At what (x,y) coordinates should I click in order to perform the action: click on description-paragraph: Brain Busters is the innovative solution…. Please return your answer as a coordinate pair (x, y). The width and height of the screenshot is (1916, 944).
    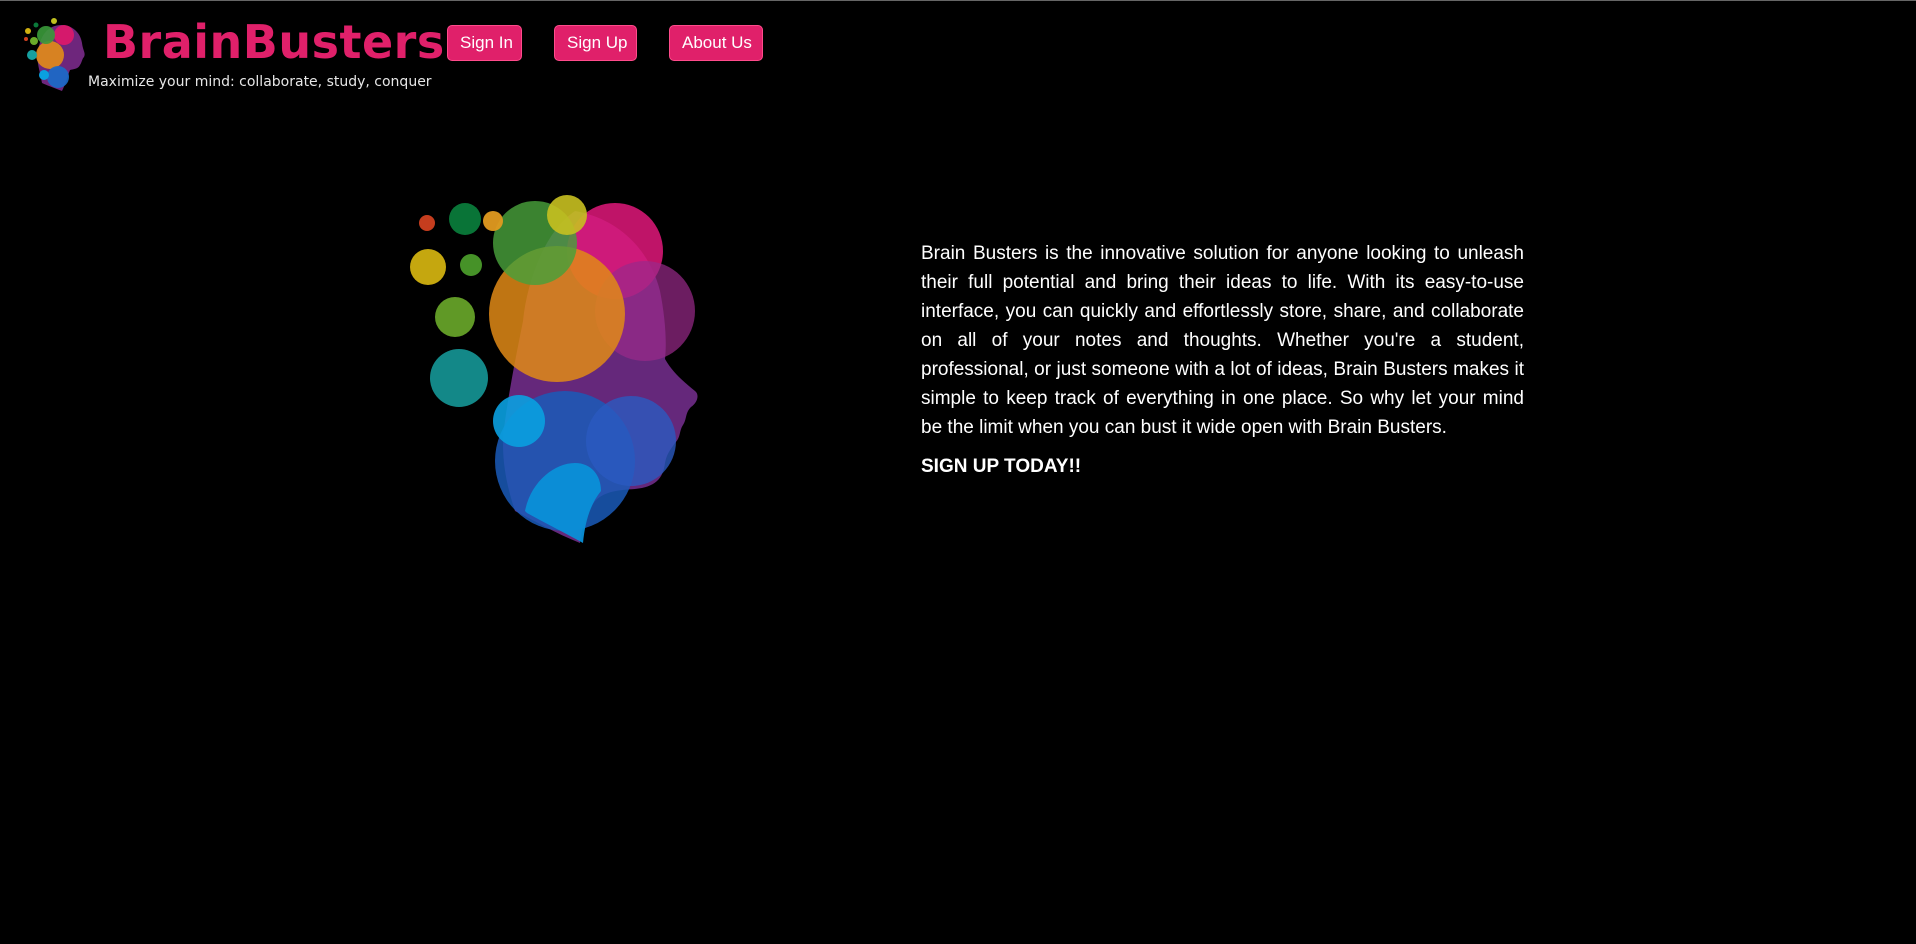
    Looking at the image, I should click on (1222, 340).